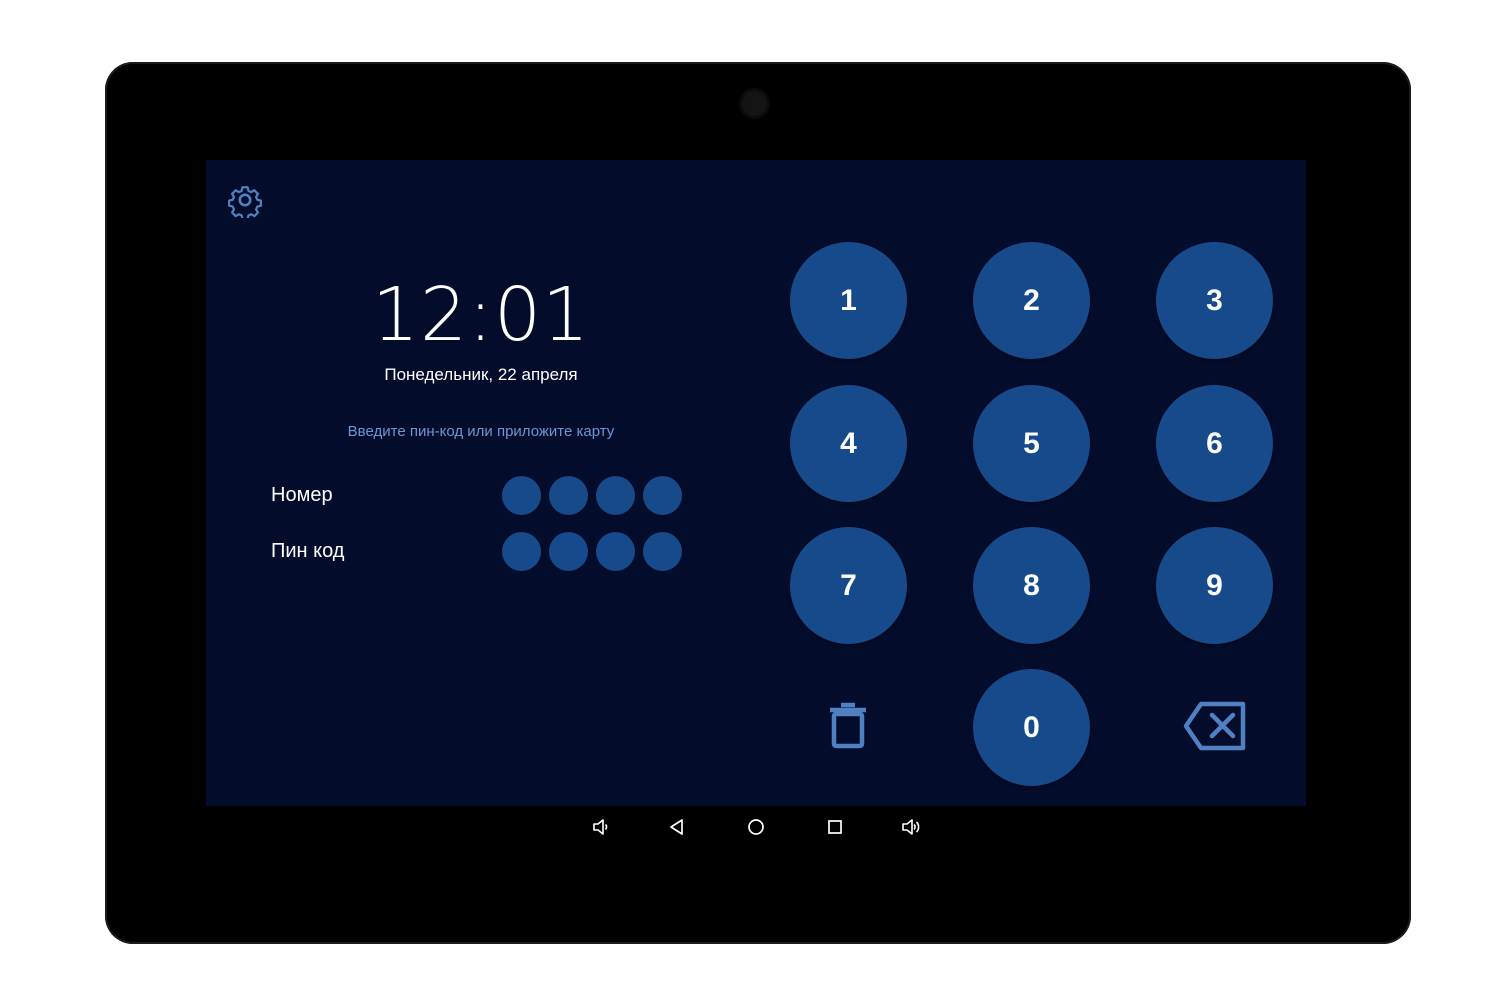  I want to click on clock-time: 12:01, so click(481, 315).